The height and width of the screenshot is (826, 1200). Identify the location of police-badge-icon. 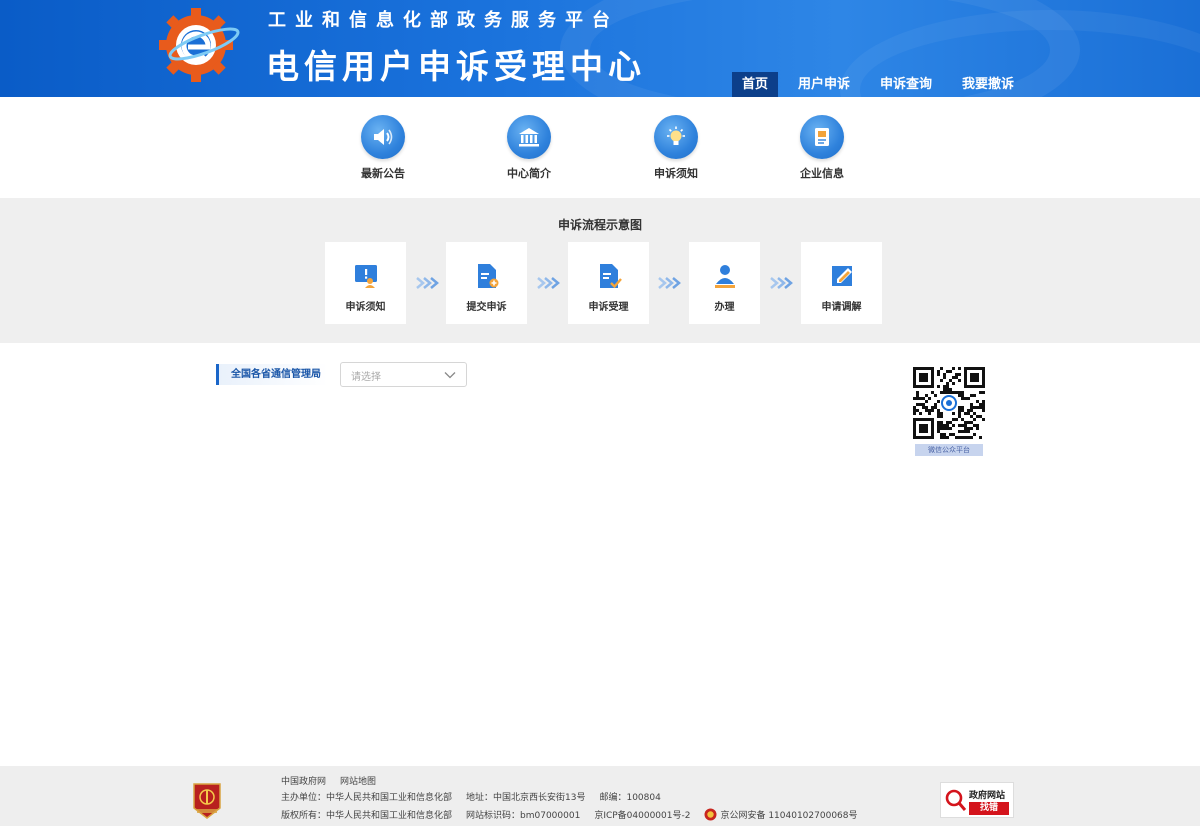
(710, 814).